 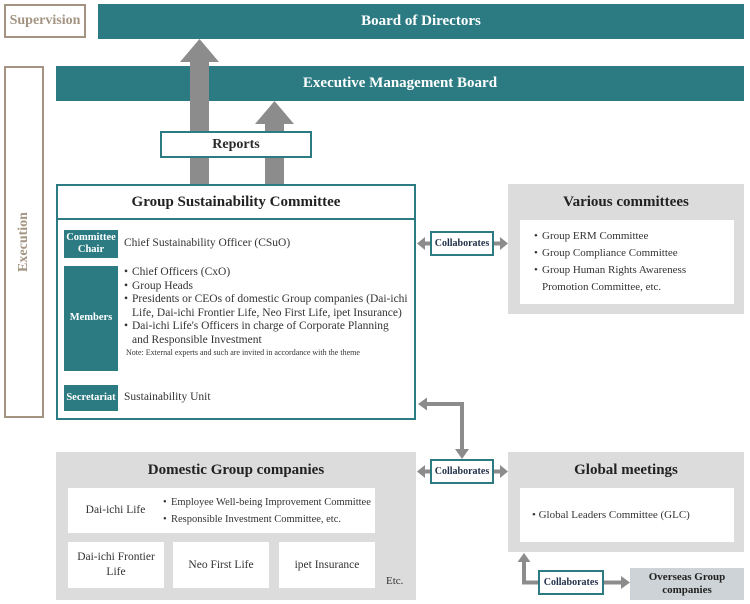 I want to click on collaborates-box-overseas: Collaborates, so click(x=571, y=582).